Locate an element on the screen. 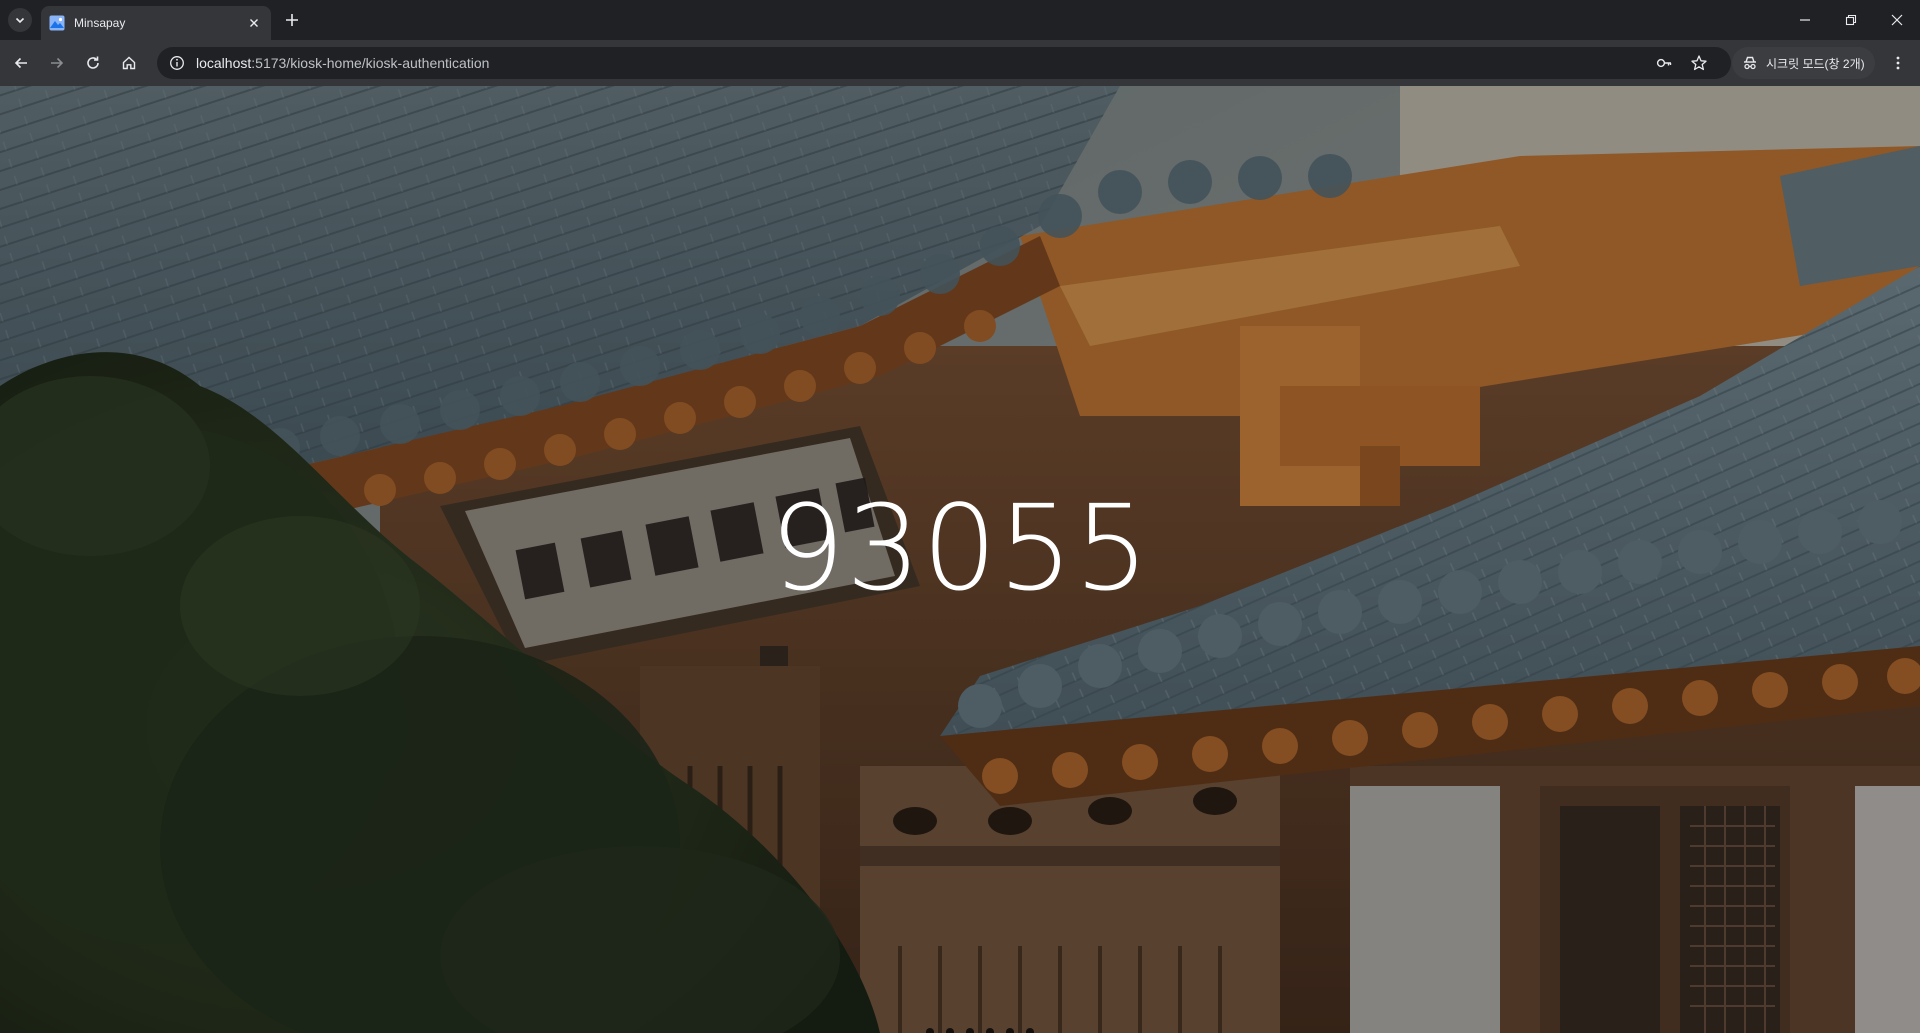 The width and height of the screenshot is (1920, 1033). incognito-label: 시크릿 모드(창 2개) is located at coordinates (1815, 63).